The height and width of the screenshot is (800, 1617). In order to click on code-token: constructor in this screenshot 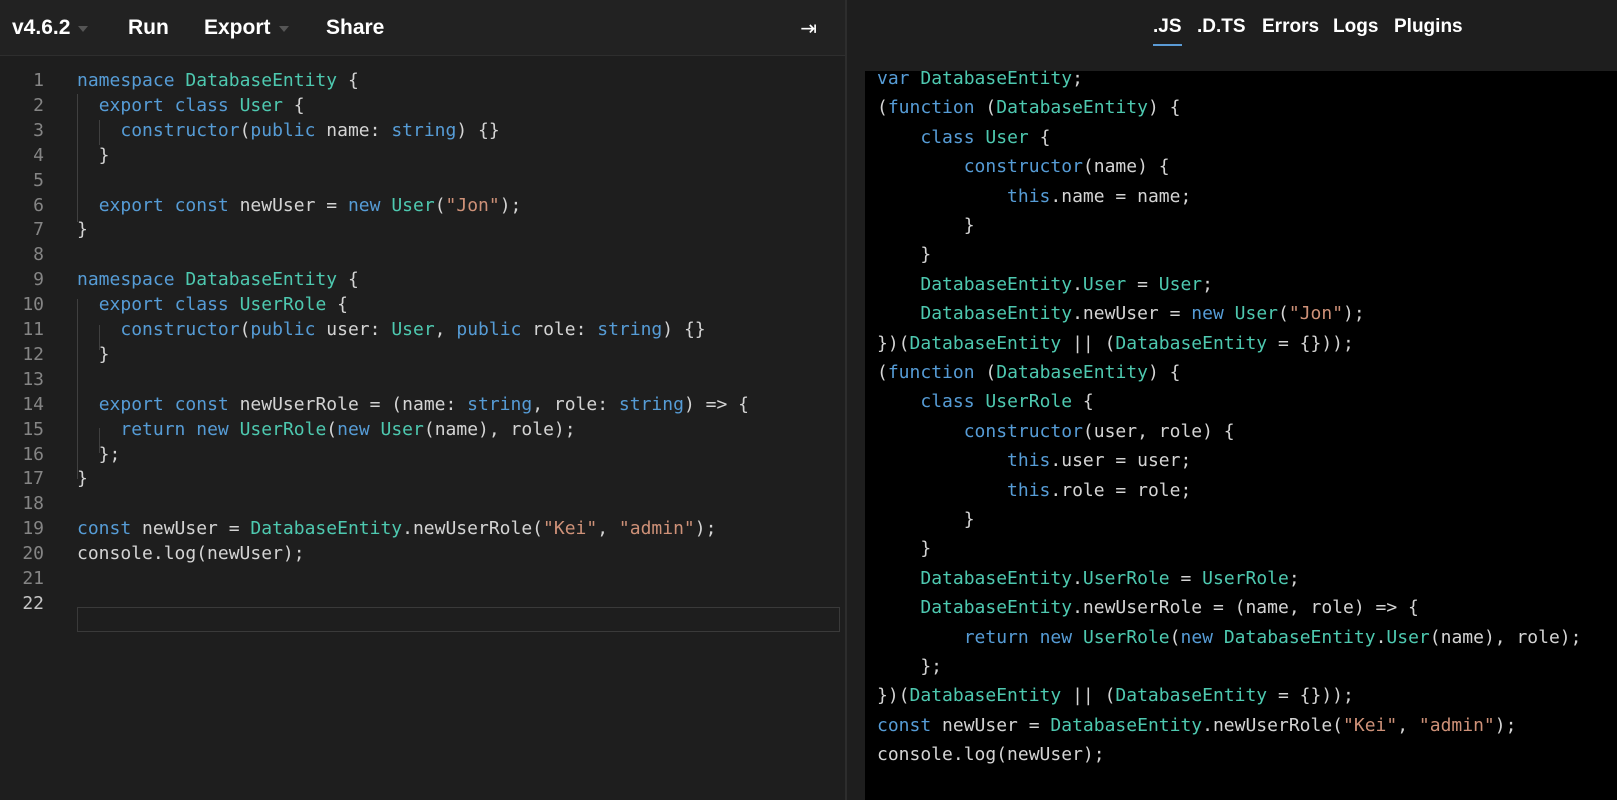, I will do `click(1023, 167)`.